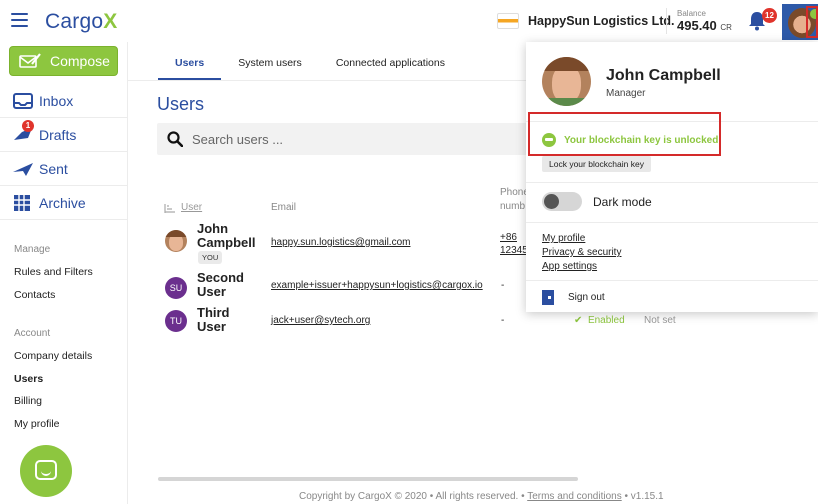  I want to click on sign-out-button: Sign out, so click(573, 297).